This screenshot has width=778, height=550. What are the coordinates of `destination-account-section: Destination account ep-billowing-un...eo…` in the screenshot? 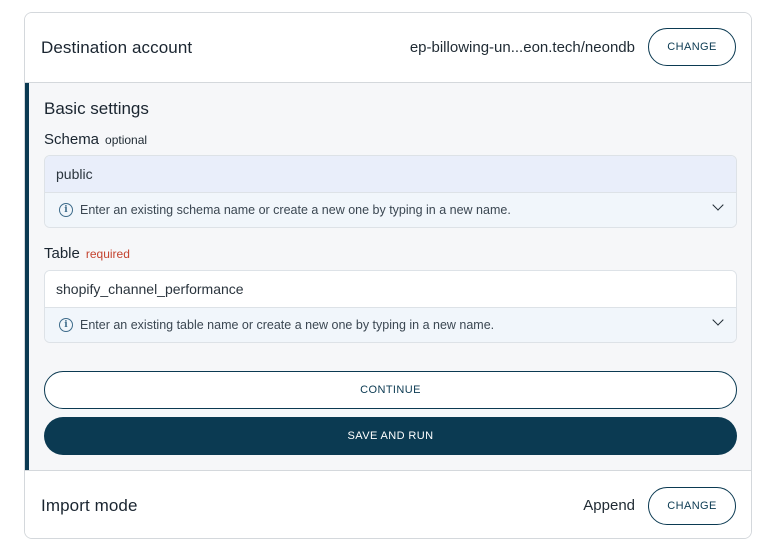 It's located at (388, 48).